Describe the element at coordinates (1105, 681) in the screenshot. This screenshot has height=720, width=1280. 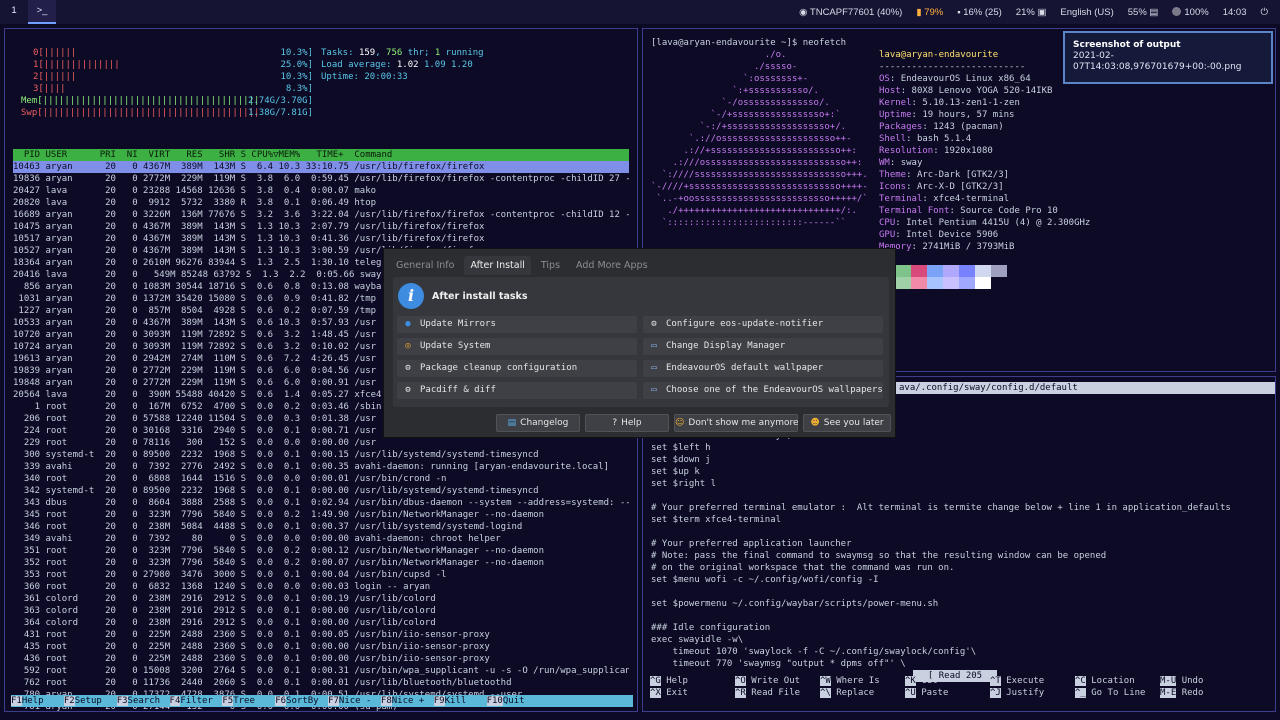
I see `nano-shortcut: ^C Location` at that location.